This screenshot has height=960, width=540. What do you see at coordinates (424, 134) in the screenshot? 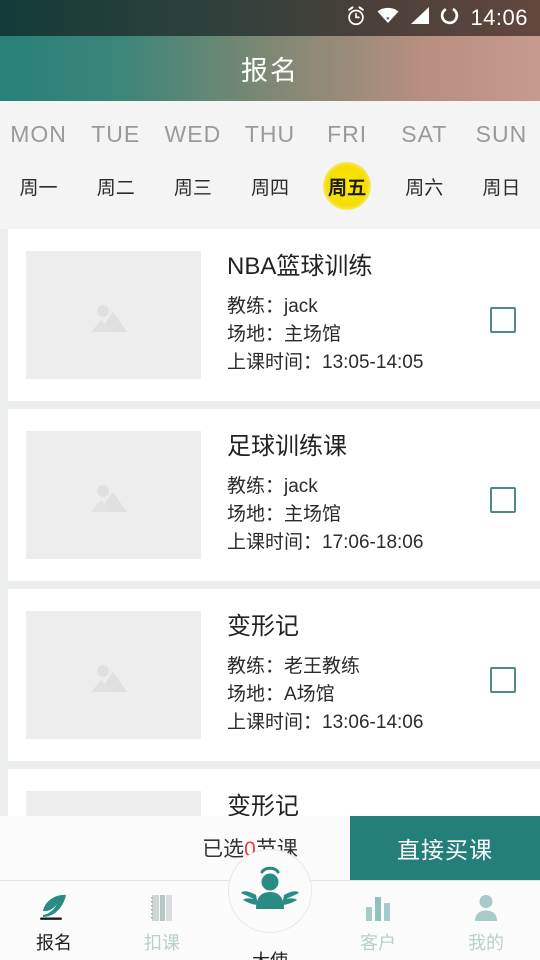
I see `day-label-en: SAT` at bounding box center [424, 134].